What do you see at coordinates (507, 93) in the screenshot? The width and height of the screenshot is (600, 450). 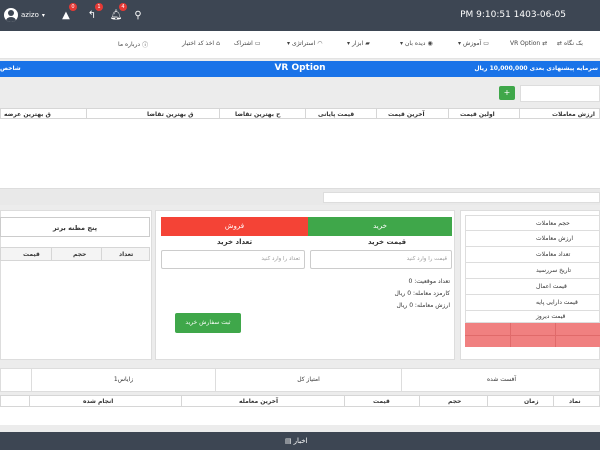 I see `add-button: +` at bounding box center [507, 93].